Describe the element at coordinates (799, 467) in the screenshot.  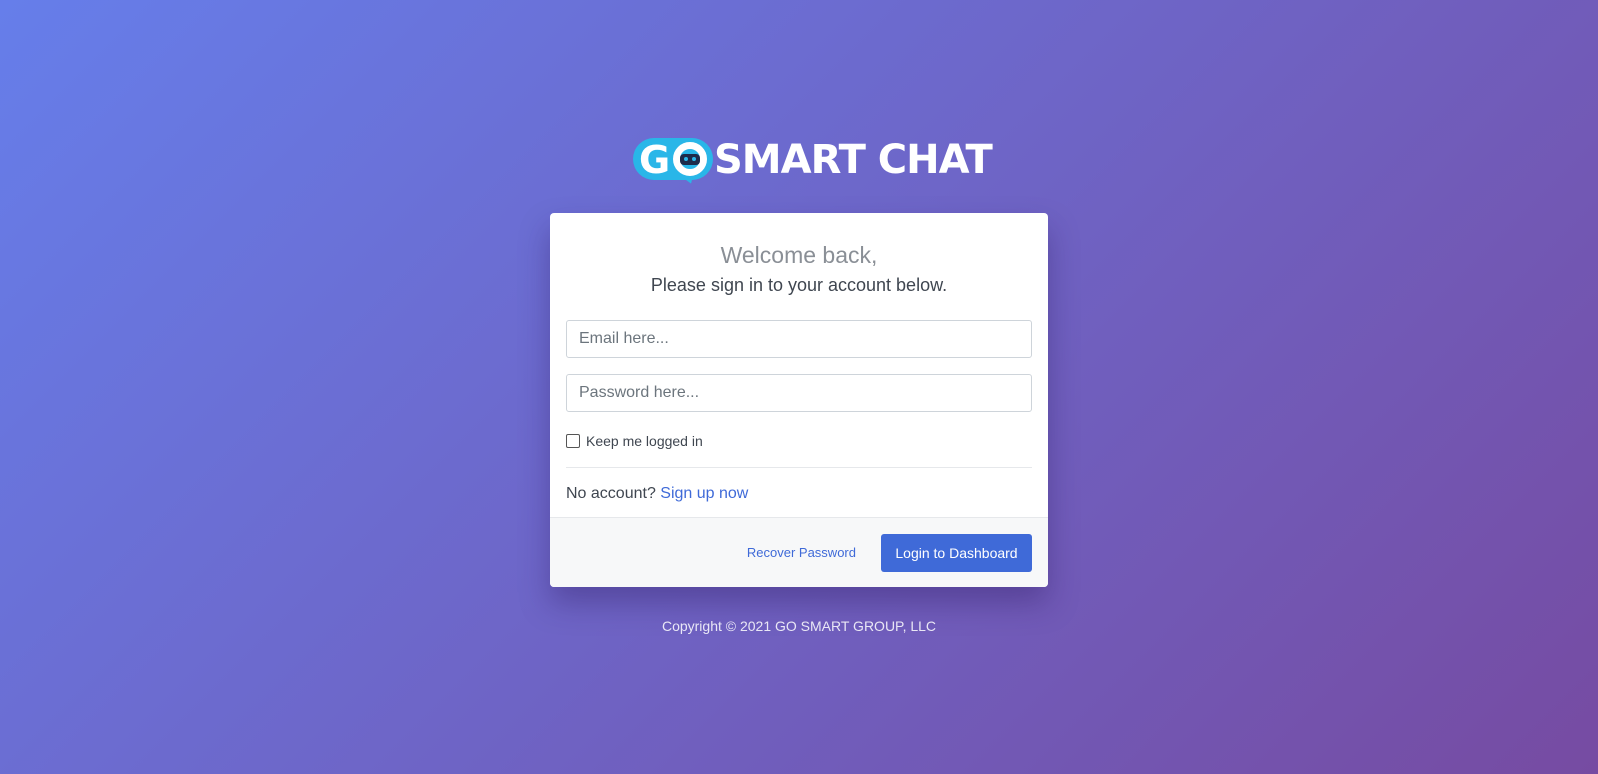
I see `divider` at that location.